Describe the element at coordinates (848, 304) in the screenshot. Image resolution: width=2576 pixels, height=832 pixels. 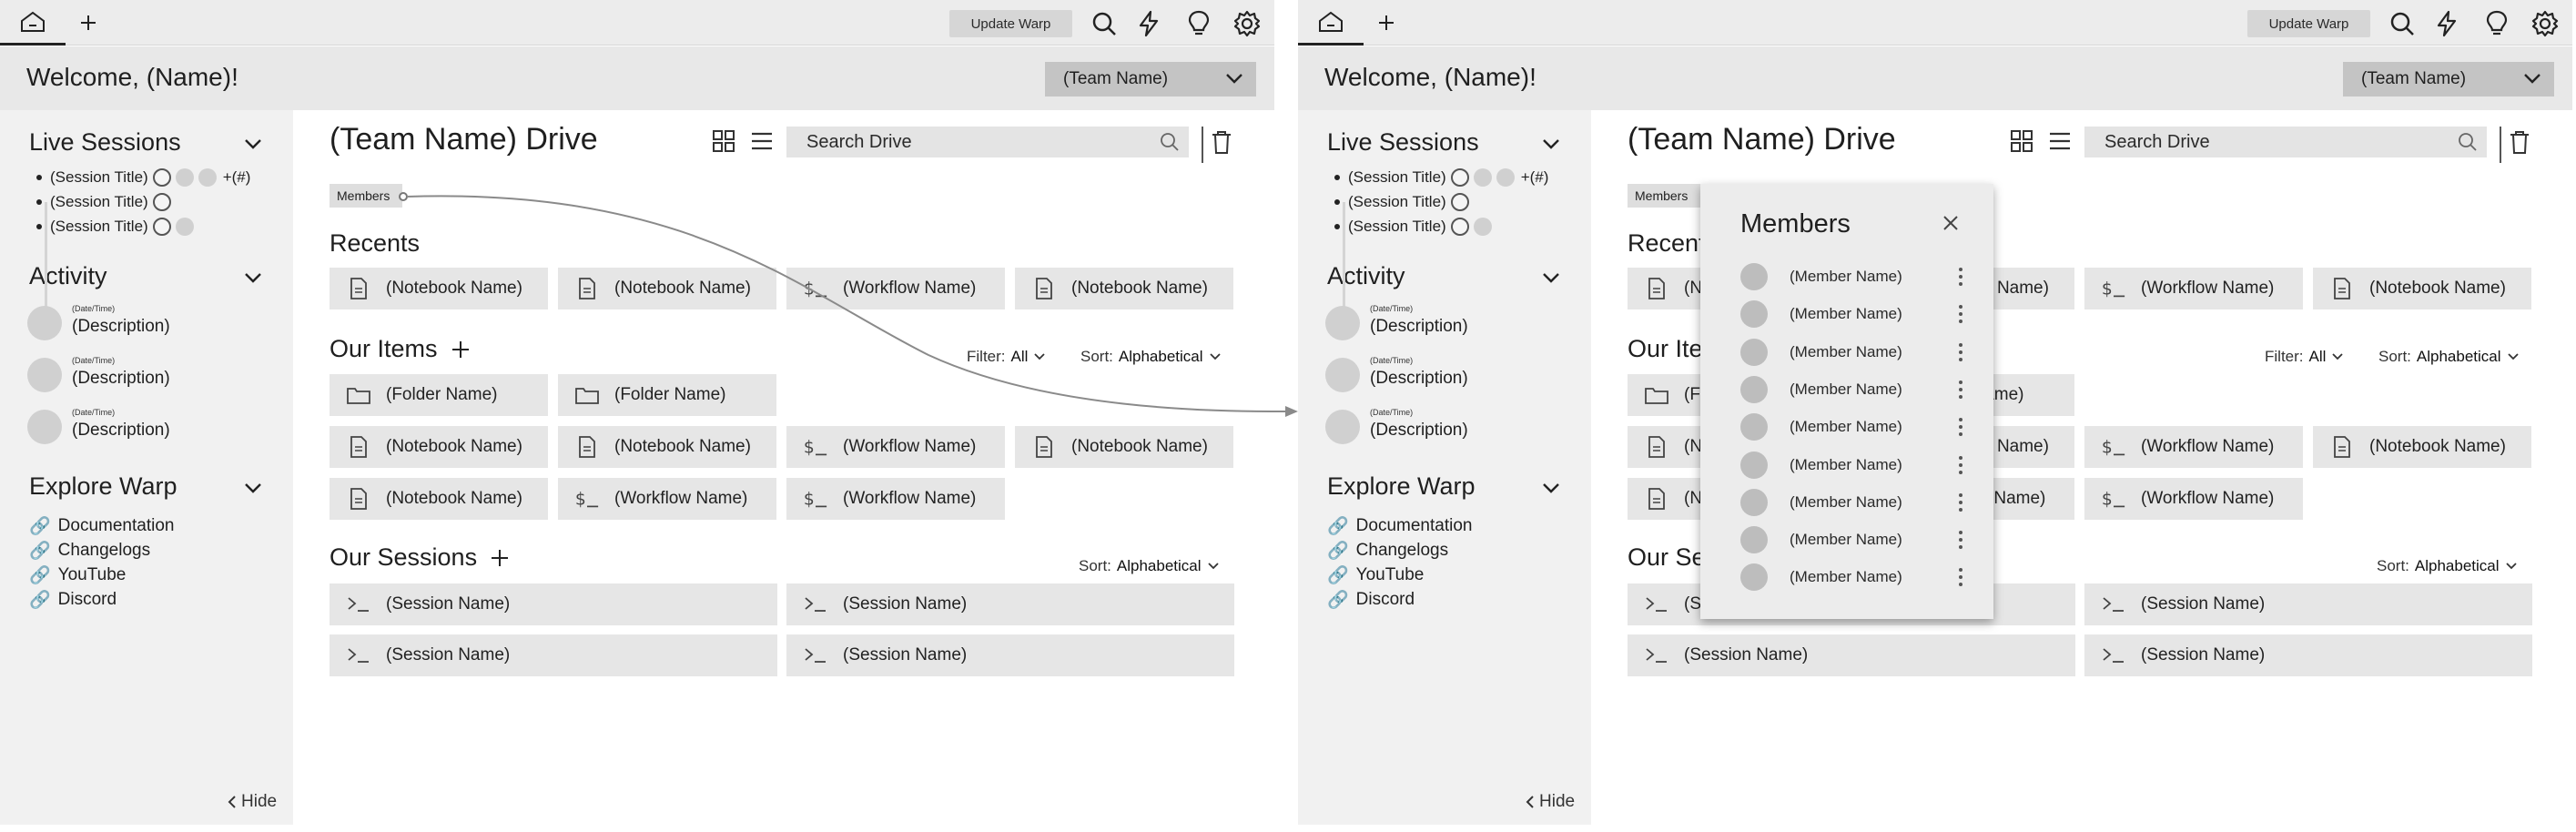
I see `flow-connector-arrow` at that location.